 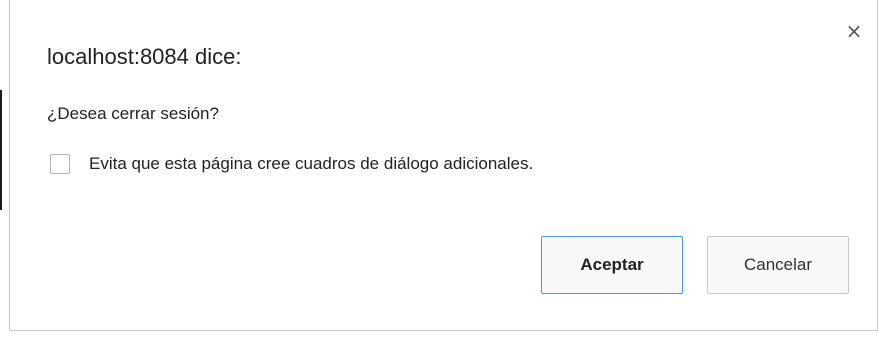 I want to click on close-icon: ×, so click(x=854, y=31).